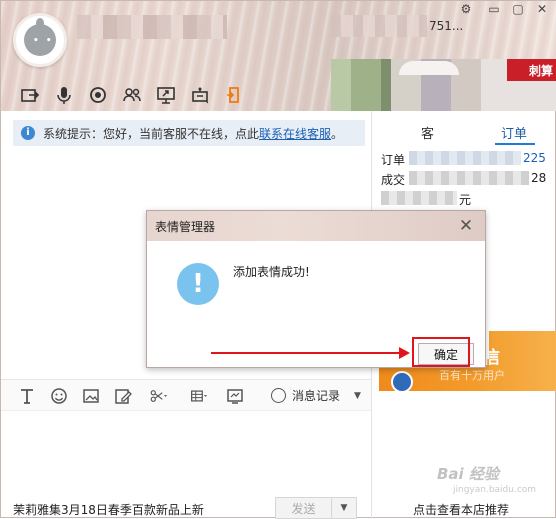  I want to click on emoji-icon, so click(59, 396).